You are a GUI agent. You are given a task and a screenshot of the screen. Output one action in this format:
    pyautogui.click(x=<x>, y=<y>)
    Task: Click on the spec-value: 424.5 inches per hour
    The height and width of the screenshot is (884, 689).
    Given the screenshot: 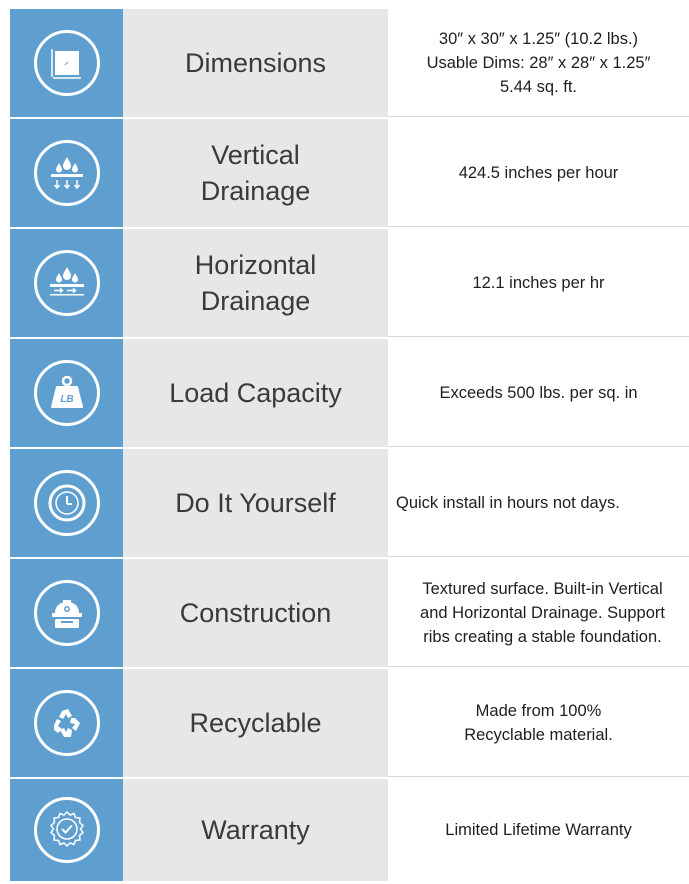 What is the action you would take?
    pyautogui.click(x=538, y=173)
    